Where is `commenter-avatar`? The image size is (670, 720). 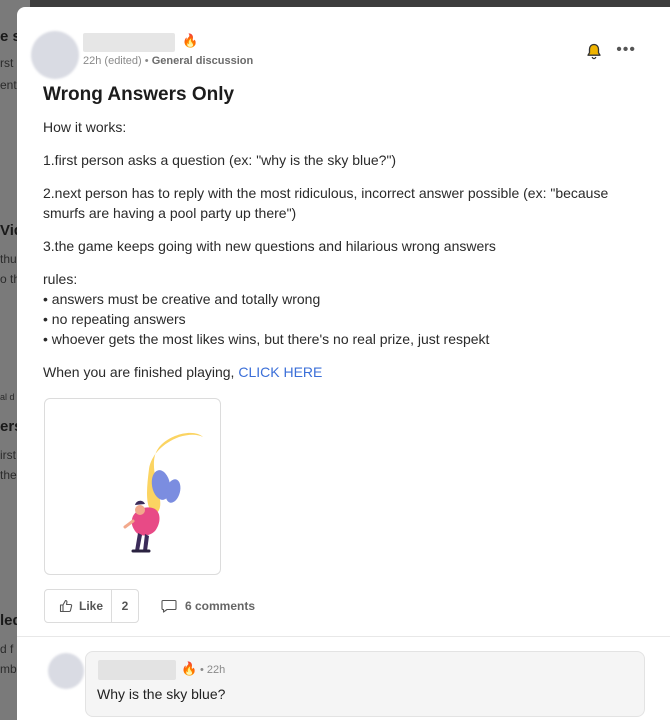
commenter-avatar is located at coordinates (66, 671).